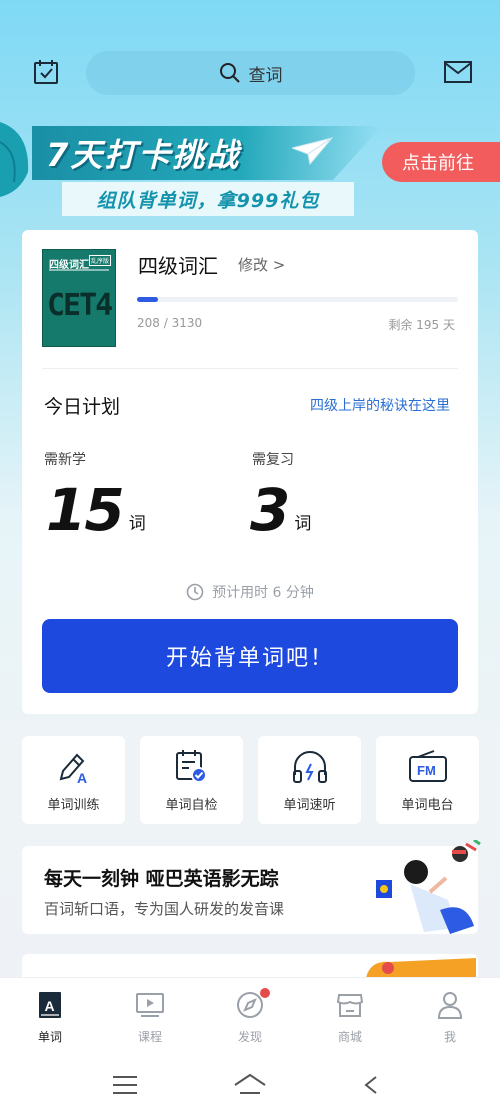  What do you see at coordinates (270, 510) in the screenshot?
I see `review-count-value: 3` at bounding box center [270, 510].